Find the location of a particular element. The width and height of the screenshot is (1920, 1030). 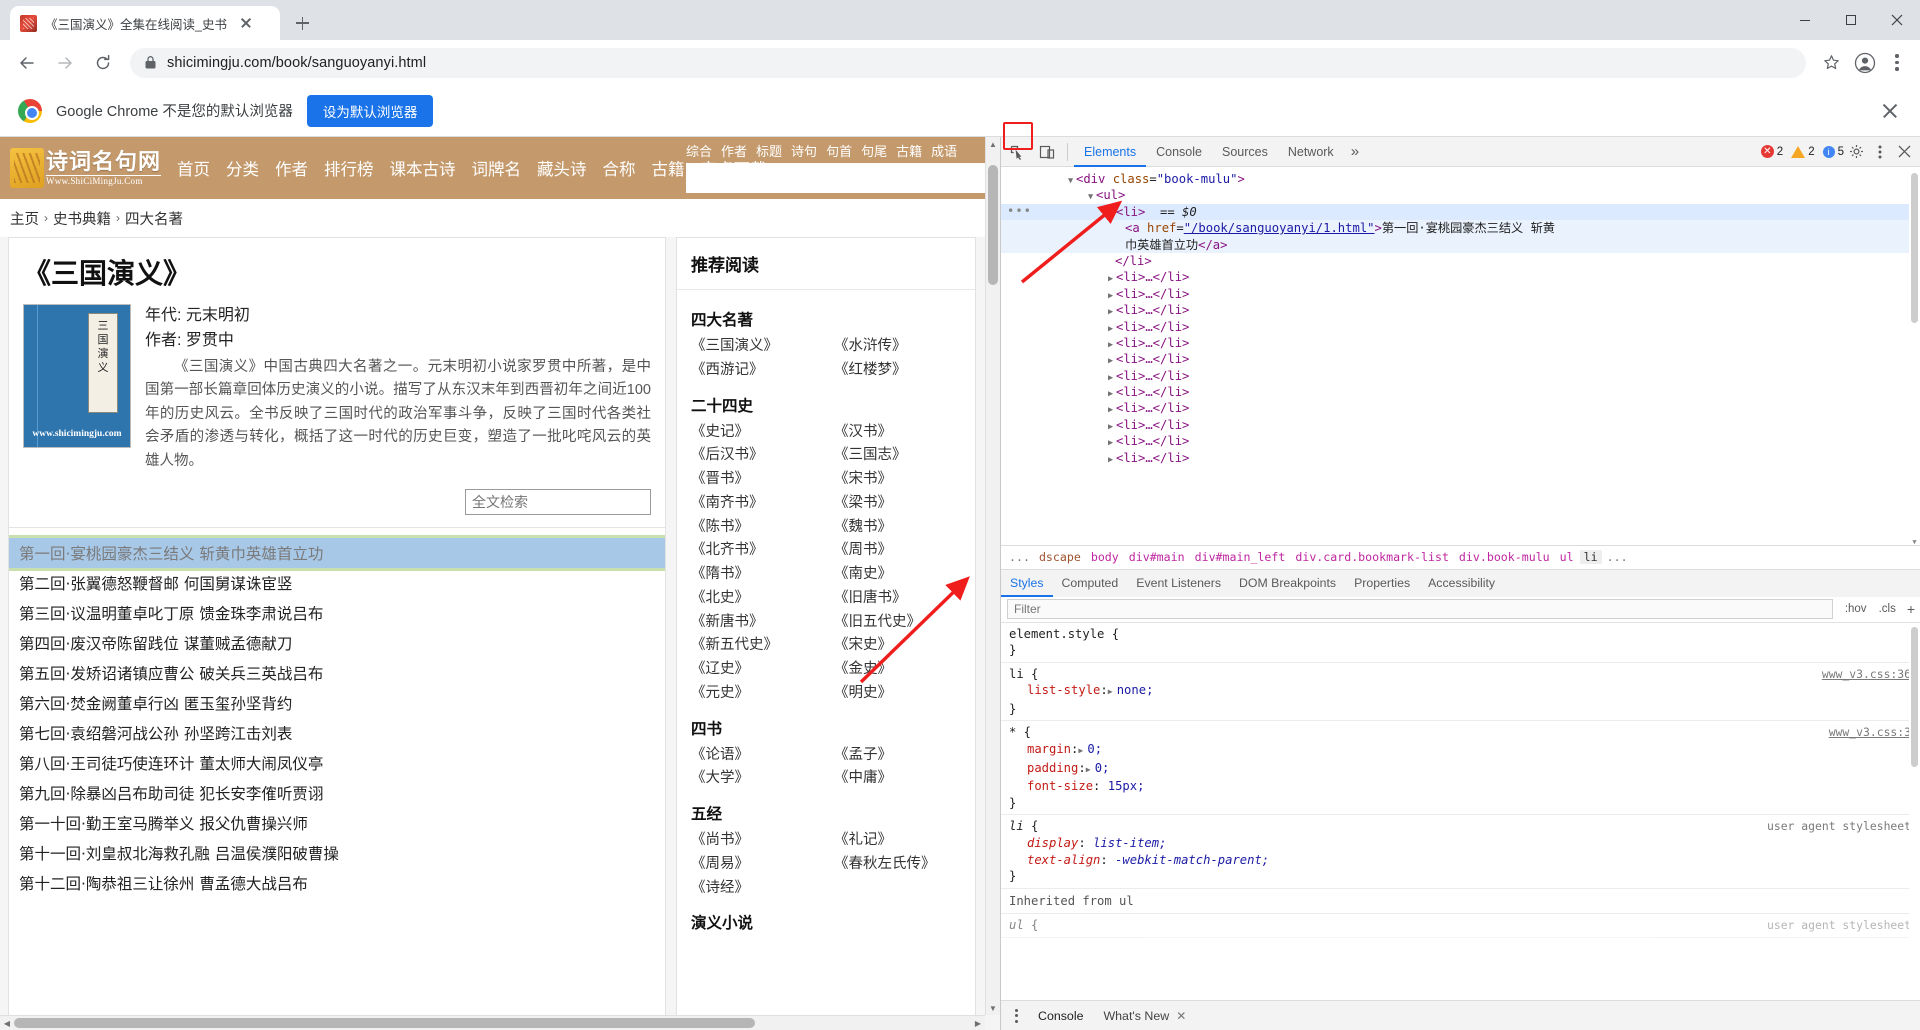

reload-button is located at coordinates (103, 63).